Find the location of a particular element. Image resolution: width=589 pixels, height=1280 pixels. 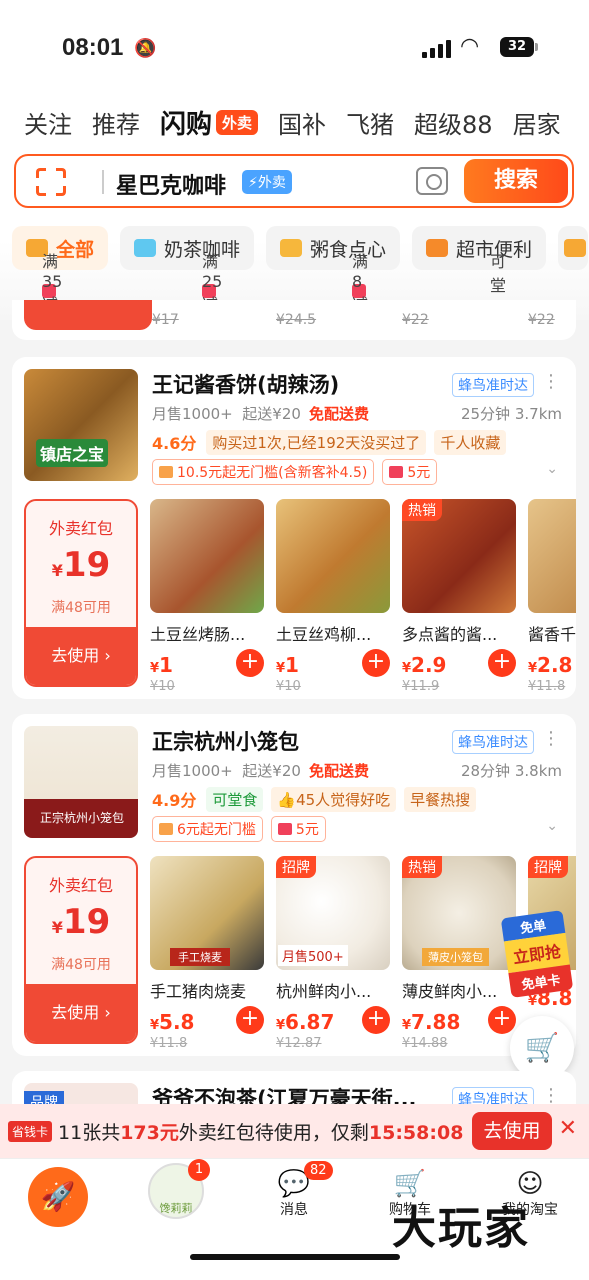

item-old-price: ¥24.5 is located at coordinates (296, 320).